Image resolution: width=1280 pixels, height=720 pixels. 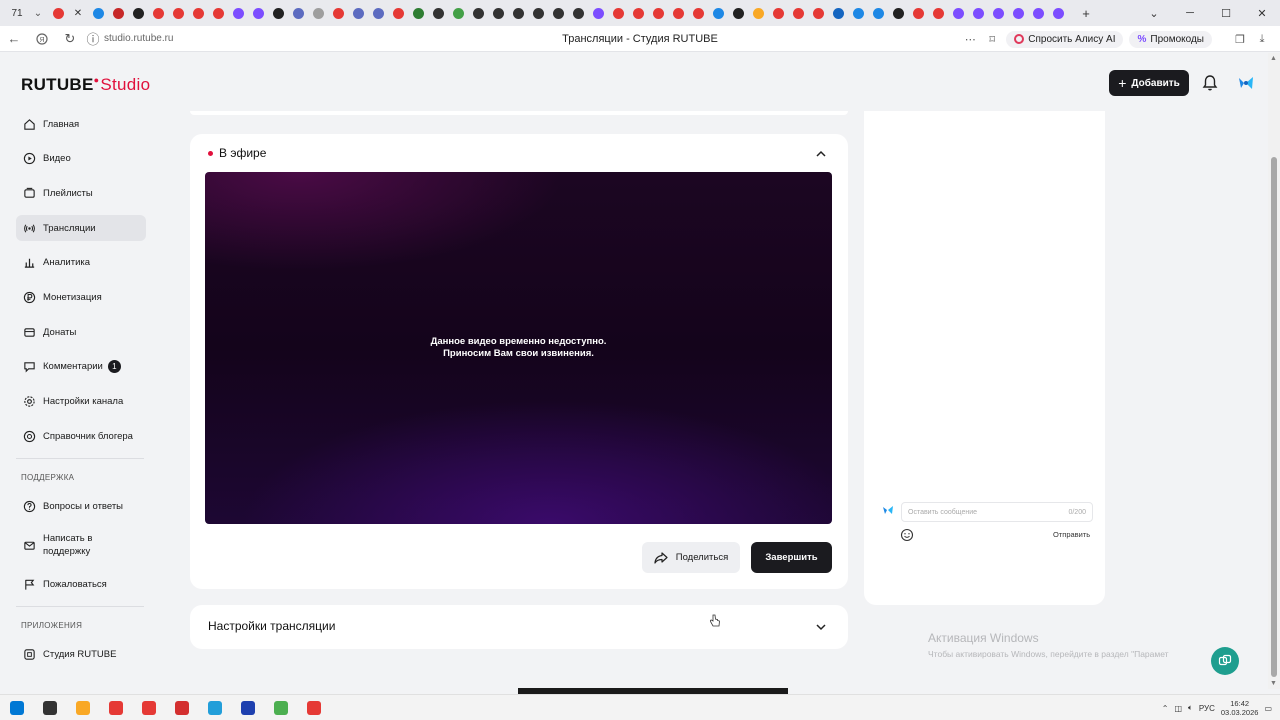 What do you see at coordinates (1207, 708) in the screenshot?
I see `tray-lang: РУС` at bounding box center [1207, 708].